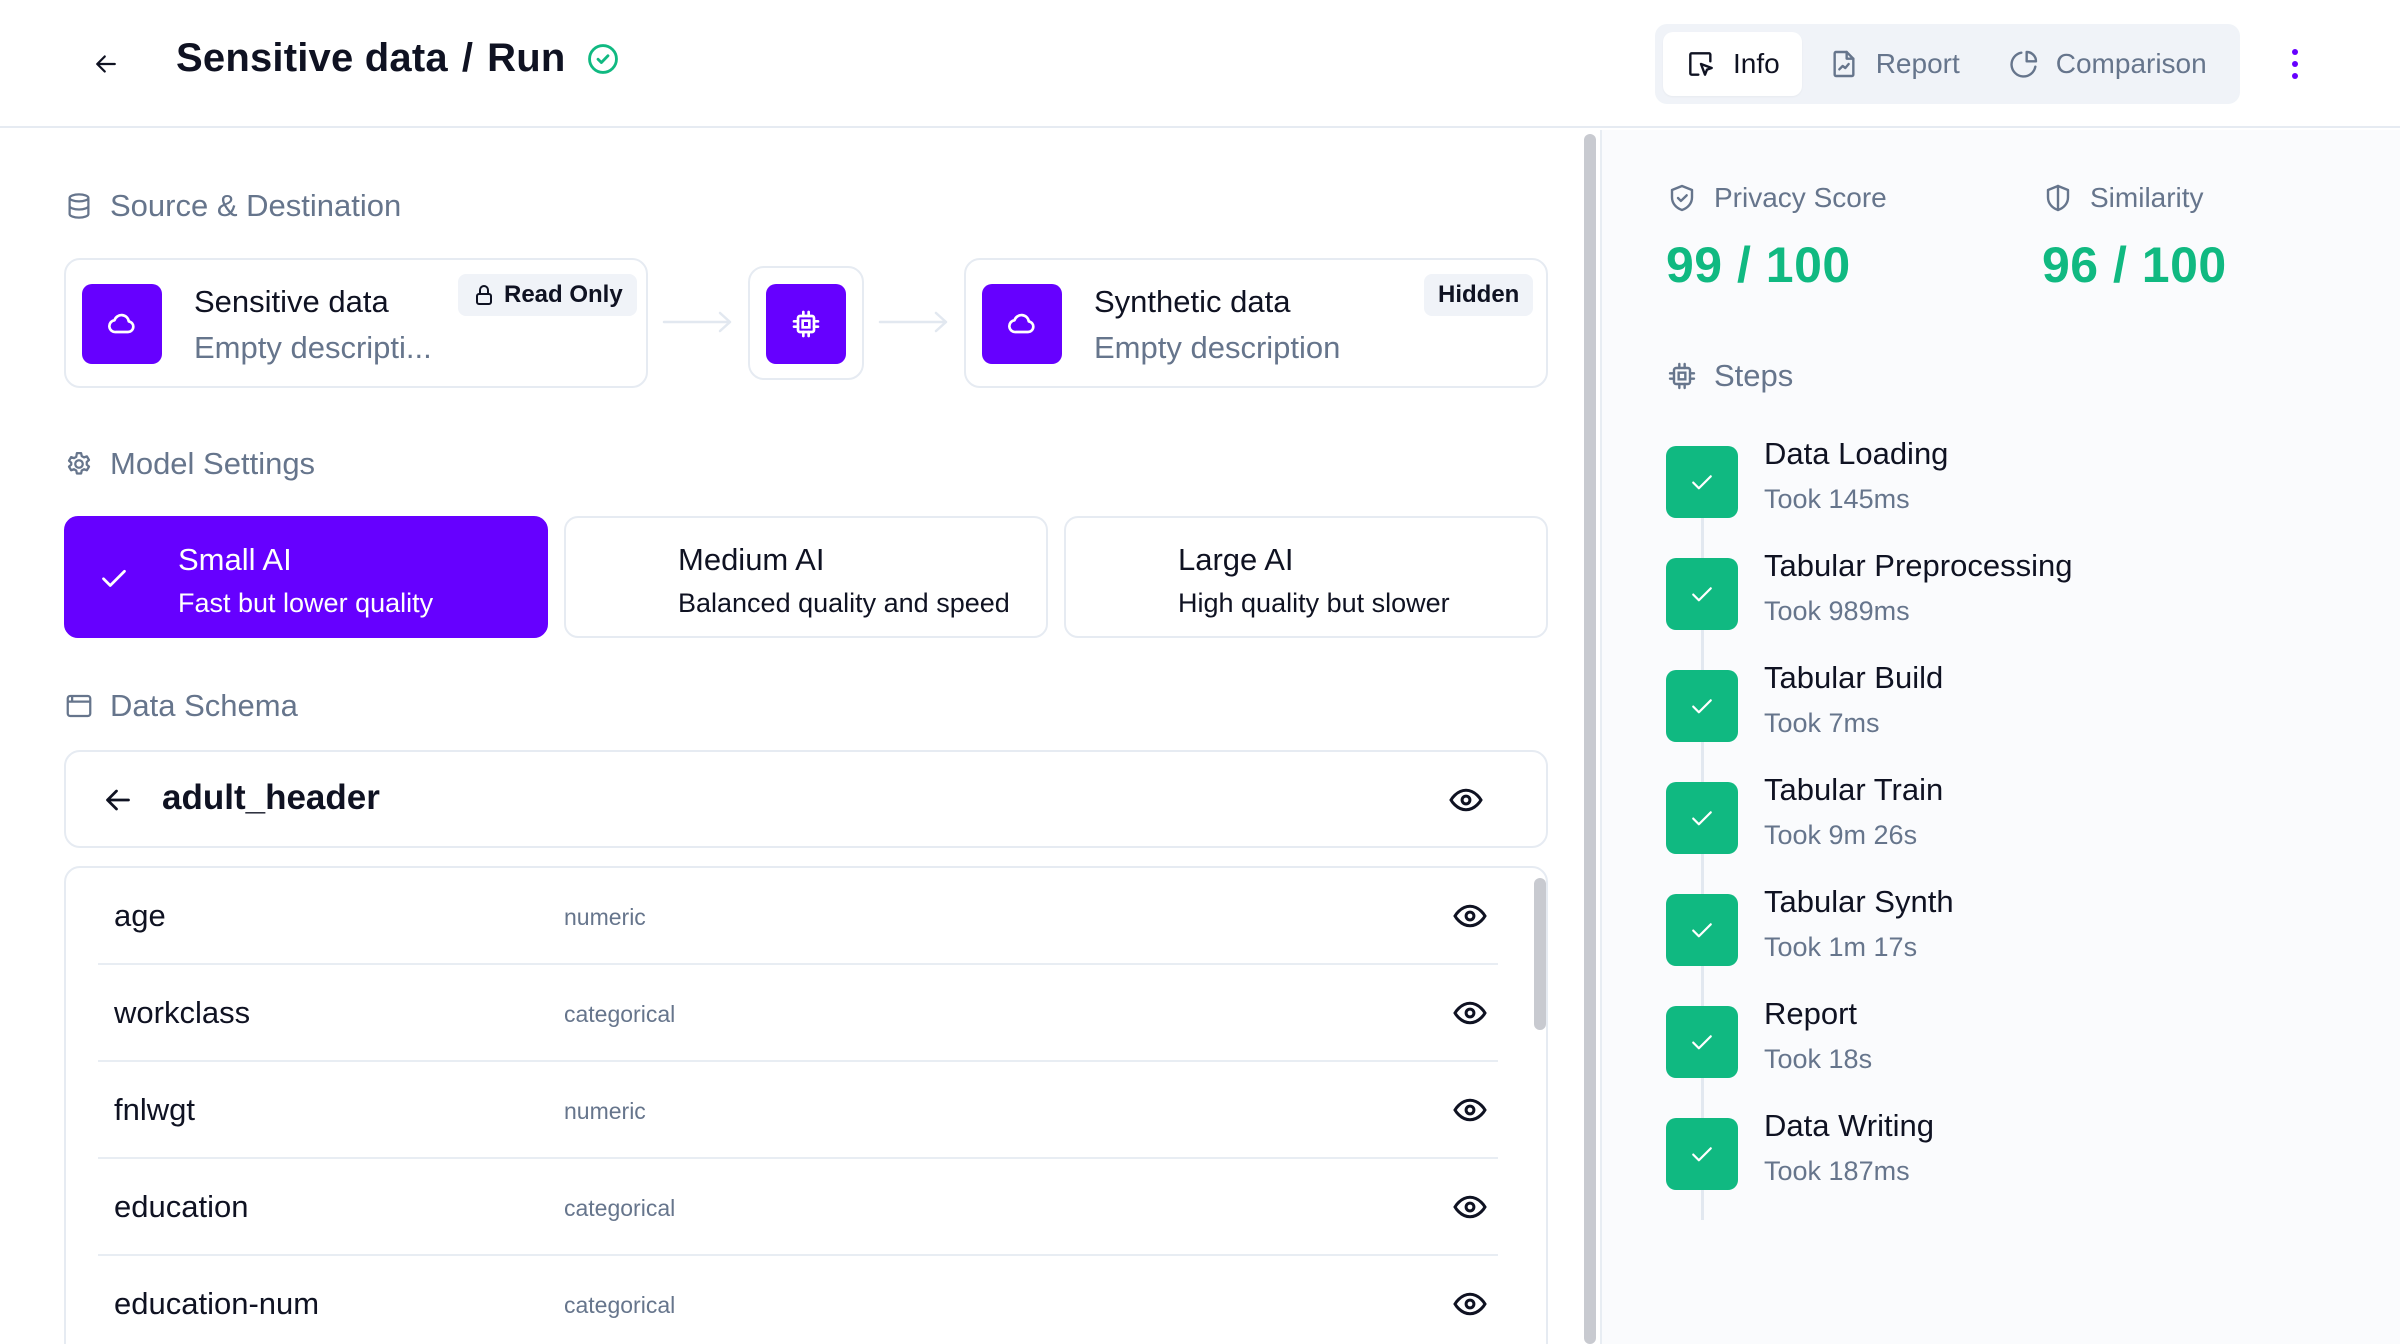 Image resolution: width=2400 pixels, height=1344 pixels. What do you see at coordinates (798, 1110) in the screenshot?
I see `schema-row: fnlwgt numeric` at bounding box center [798, 1110].